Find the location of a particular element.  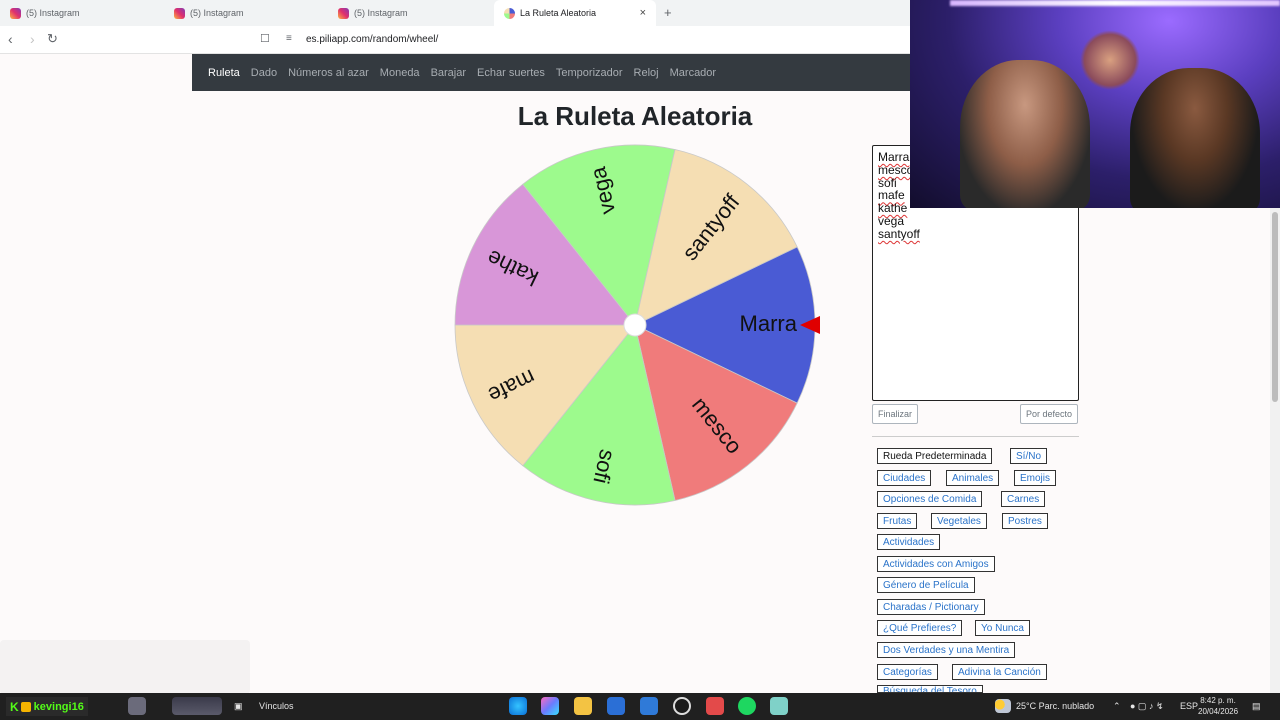

nav-reloj: Reloj is located at coordinates (646, 73).